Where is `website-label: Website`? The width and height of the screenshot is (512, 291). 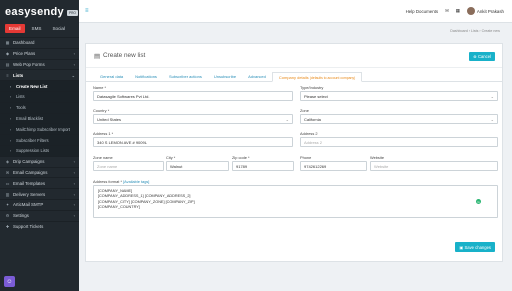 website-label: Website is located at coordinates (377, 157).